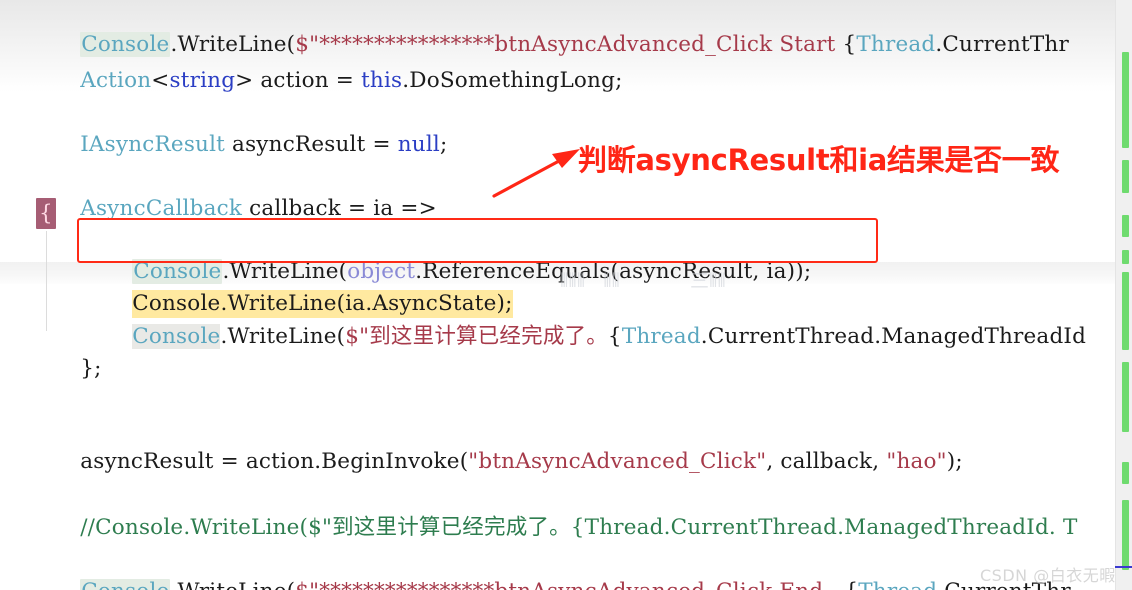  What do you see at coordinates (161, 208) in the screenshot?
I see `token-asynccallback-type: AsyncCallback` at bounding box center [161, 208].